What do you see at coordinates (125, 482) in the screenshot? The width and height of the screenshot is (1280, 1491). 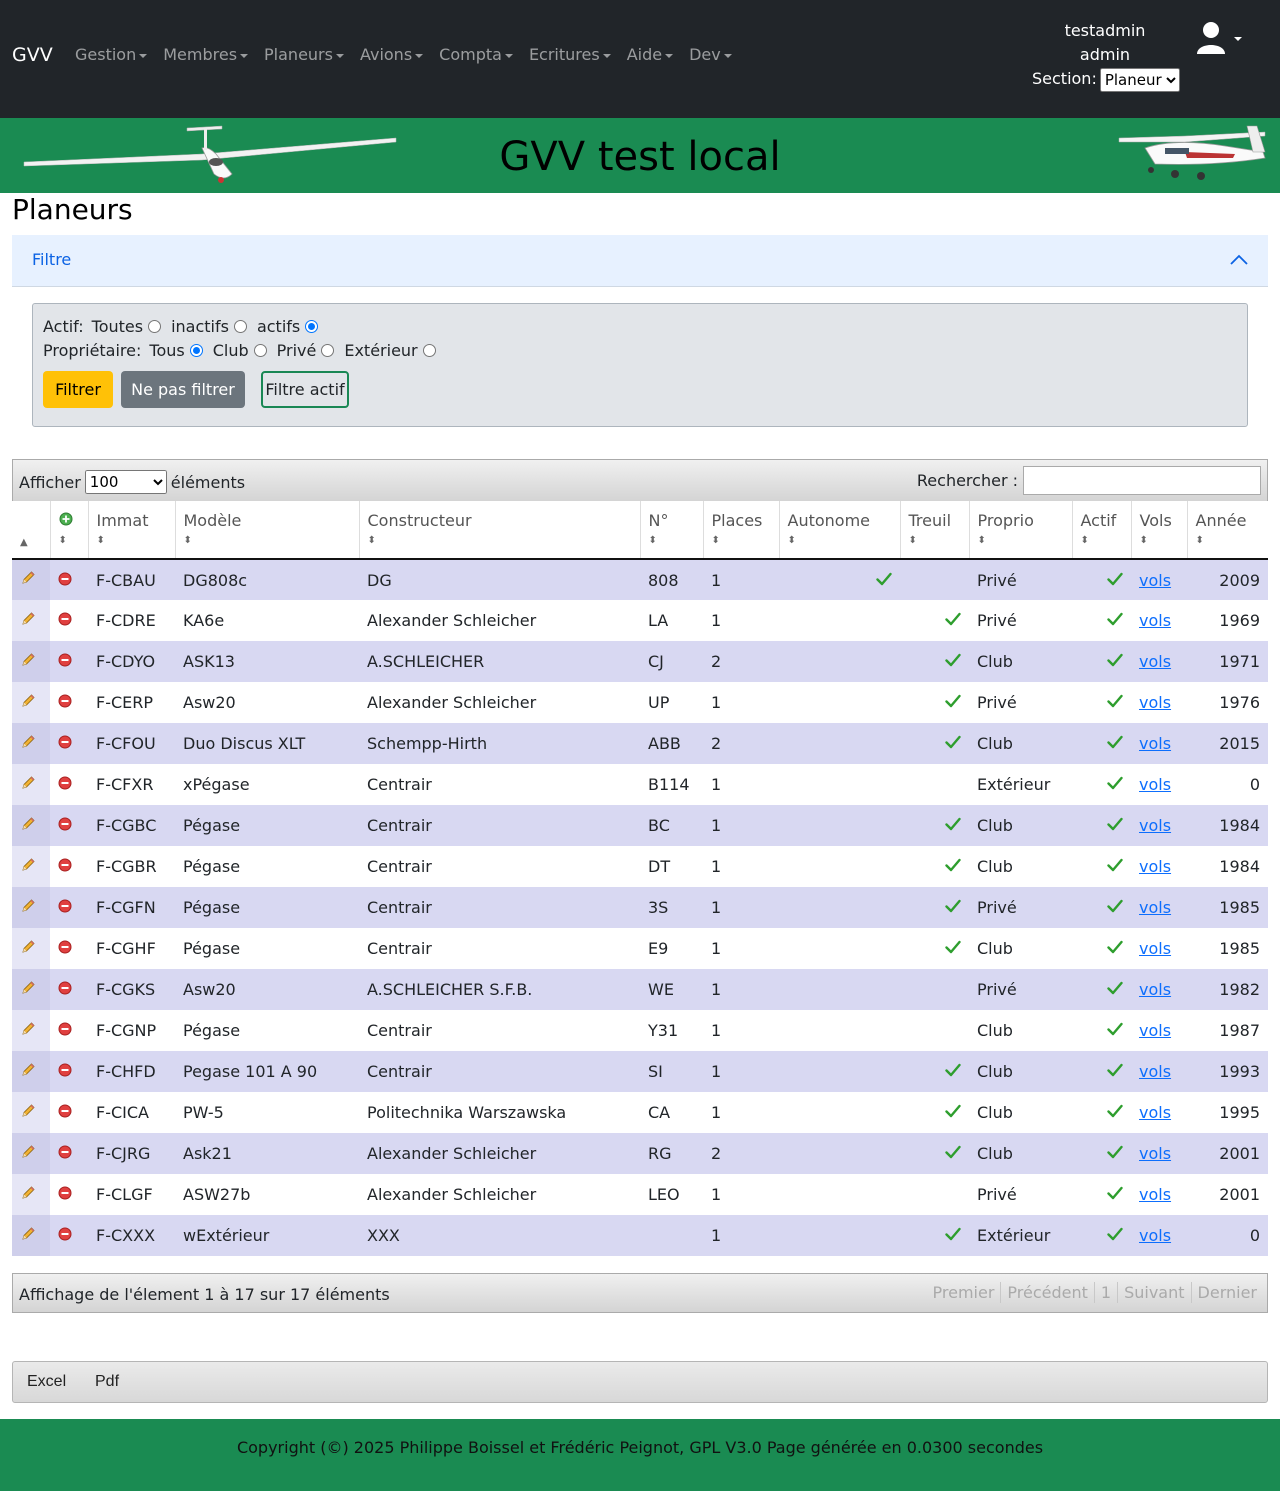 I see `page-length-select: 100` at bounding box center [125, 482].